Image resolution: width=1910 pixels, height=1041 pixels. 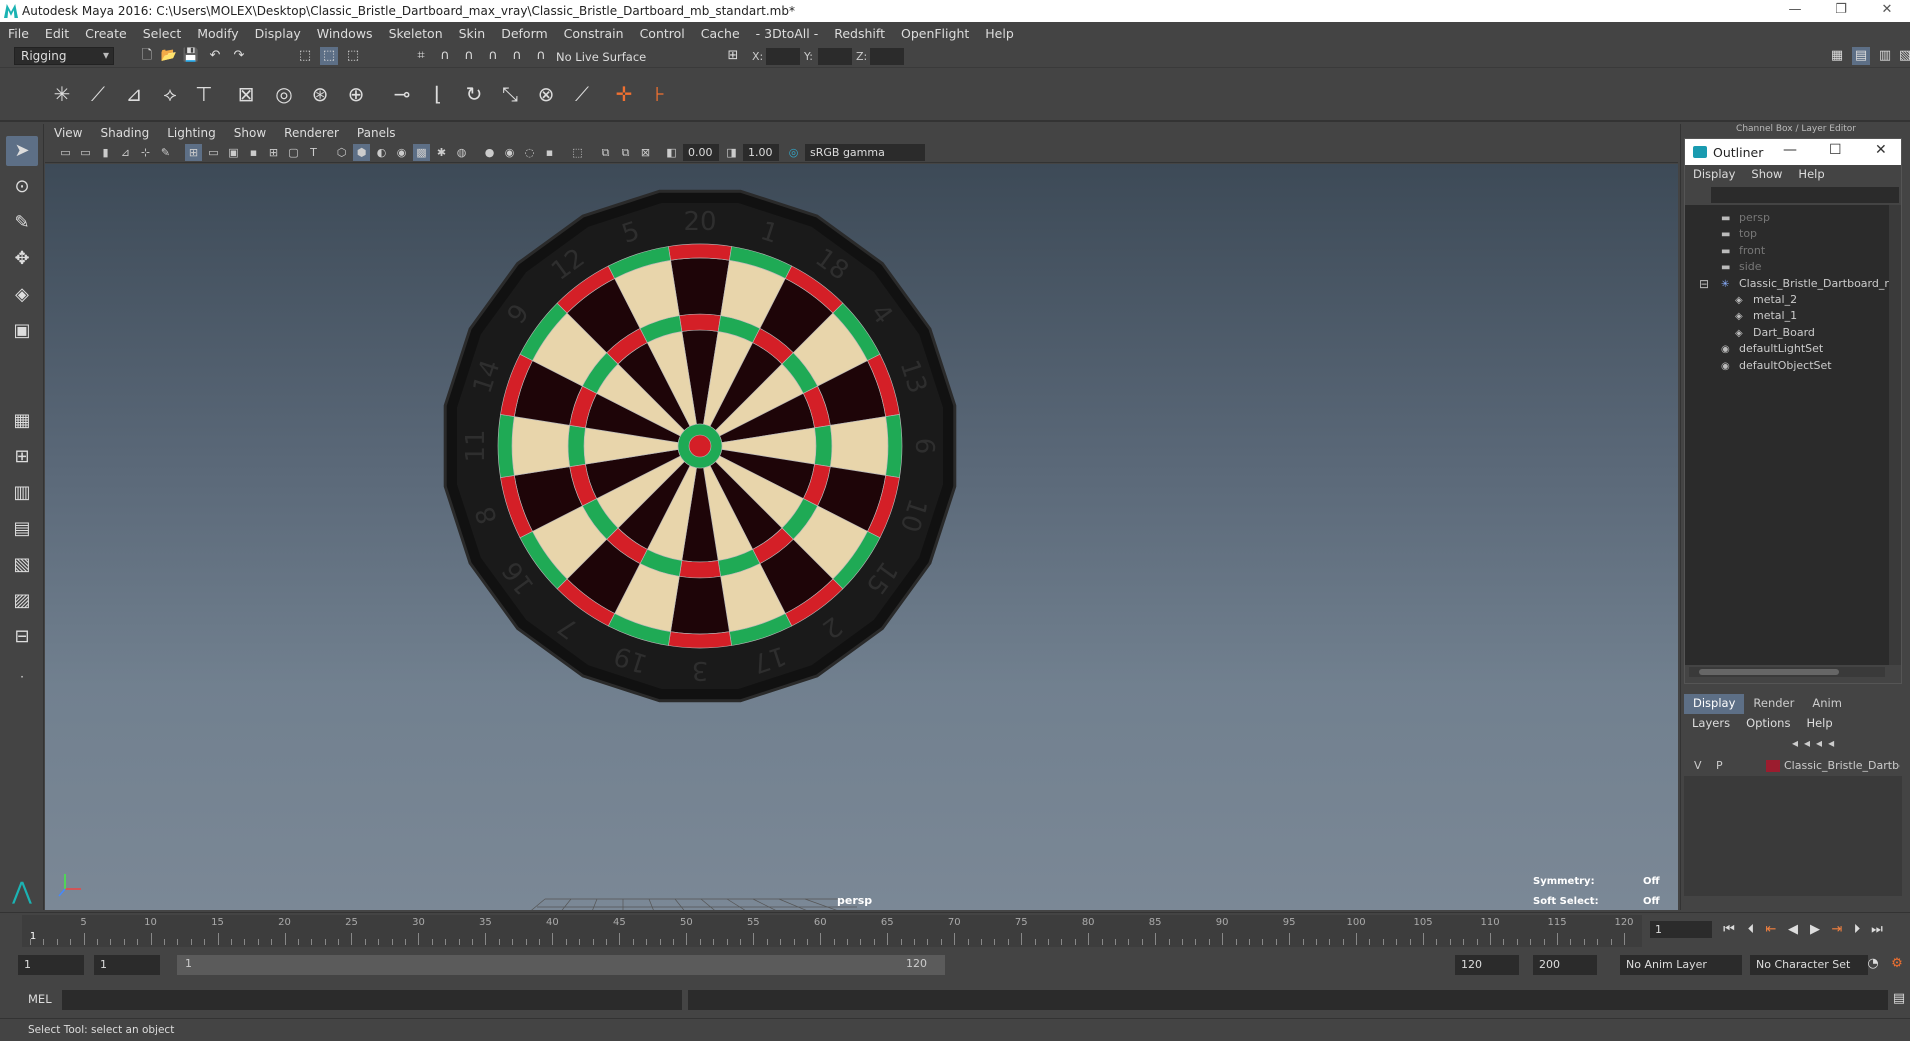 What do you see at coordinates (353, 56) in the screenshot?
I see `select-component-icon: ⬚` at bounding box center [353, 56].